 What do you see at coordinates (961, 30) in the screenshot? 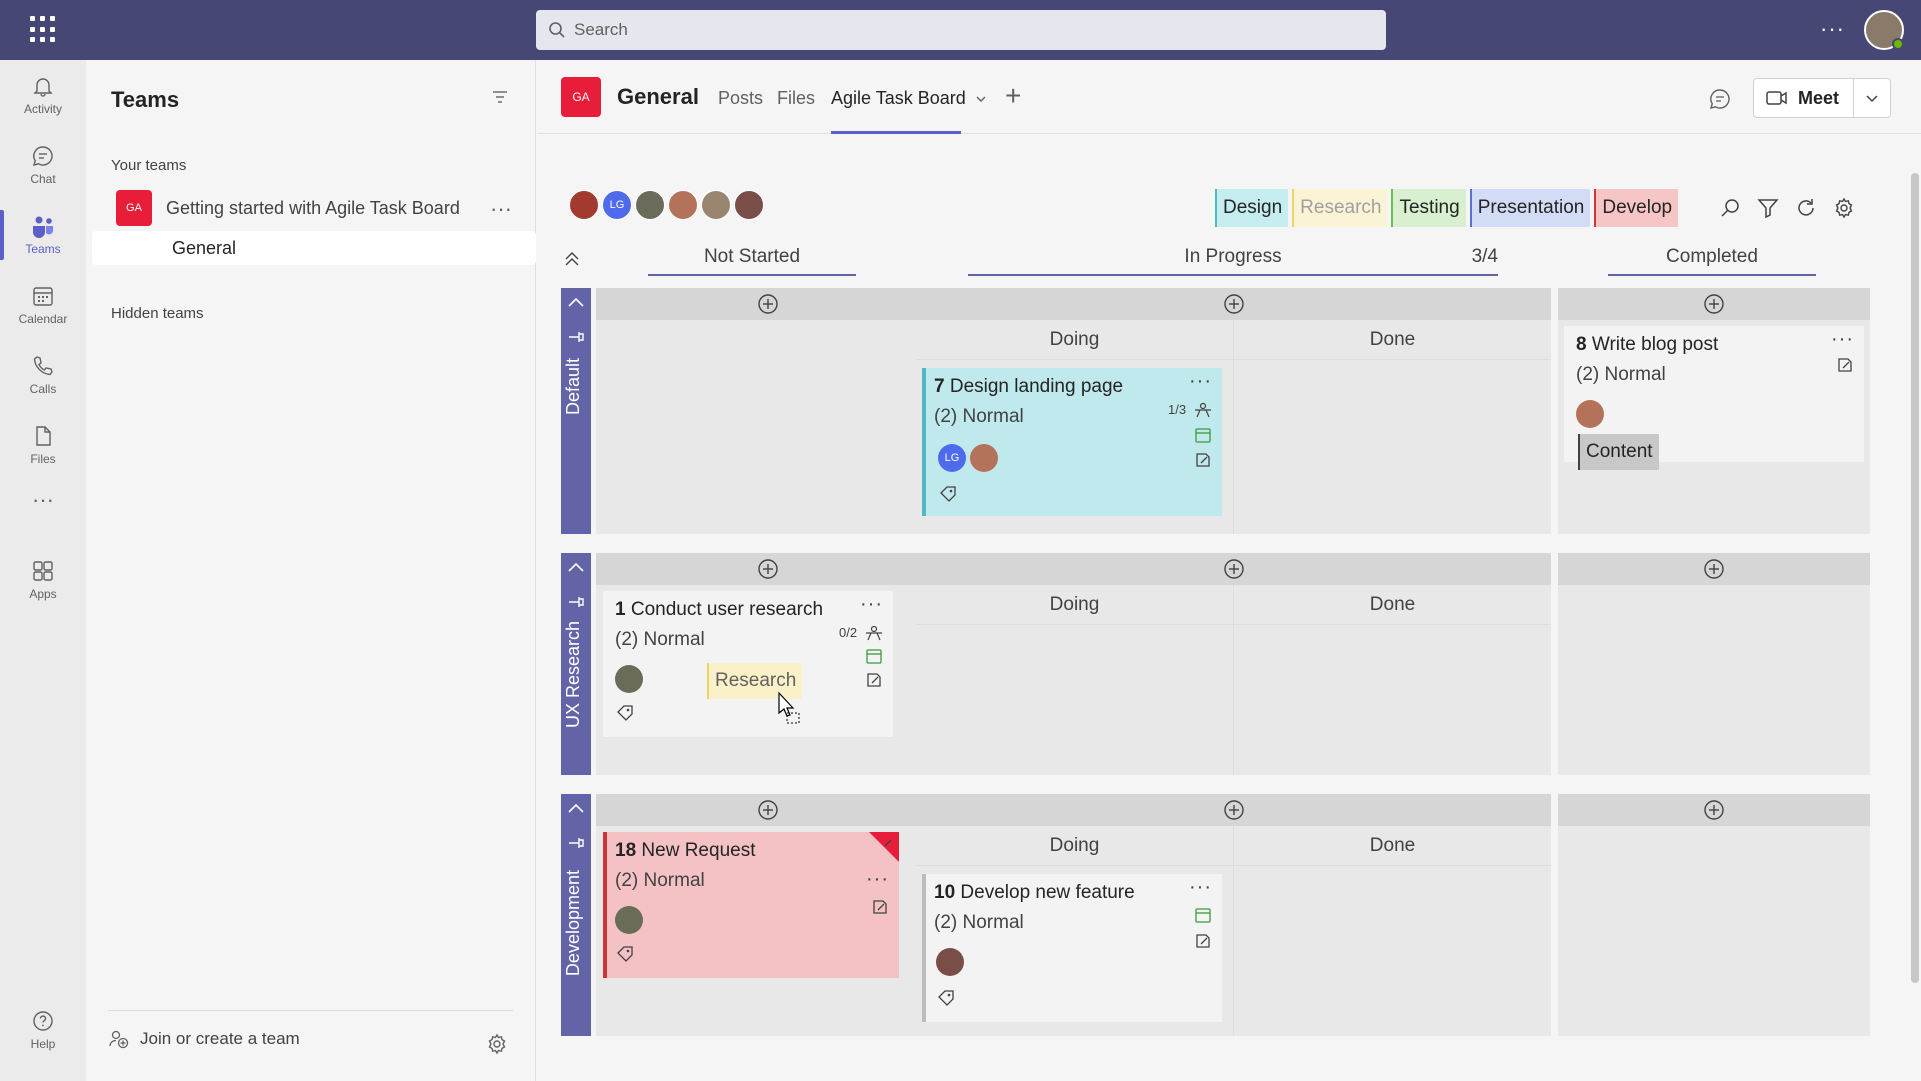
I see `search-input: Search` at bounding box center [961, 30].